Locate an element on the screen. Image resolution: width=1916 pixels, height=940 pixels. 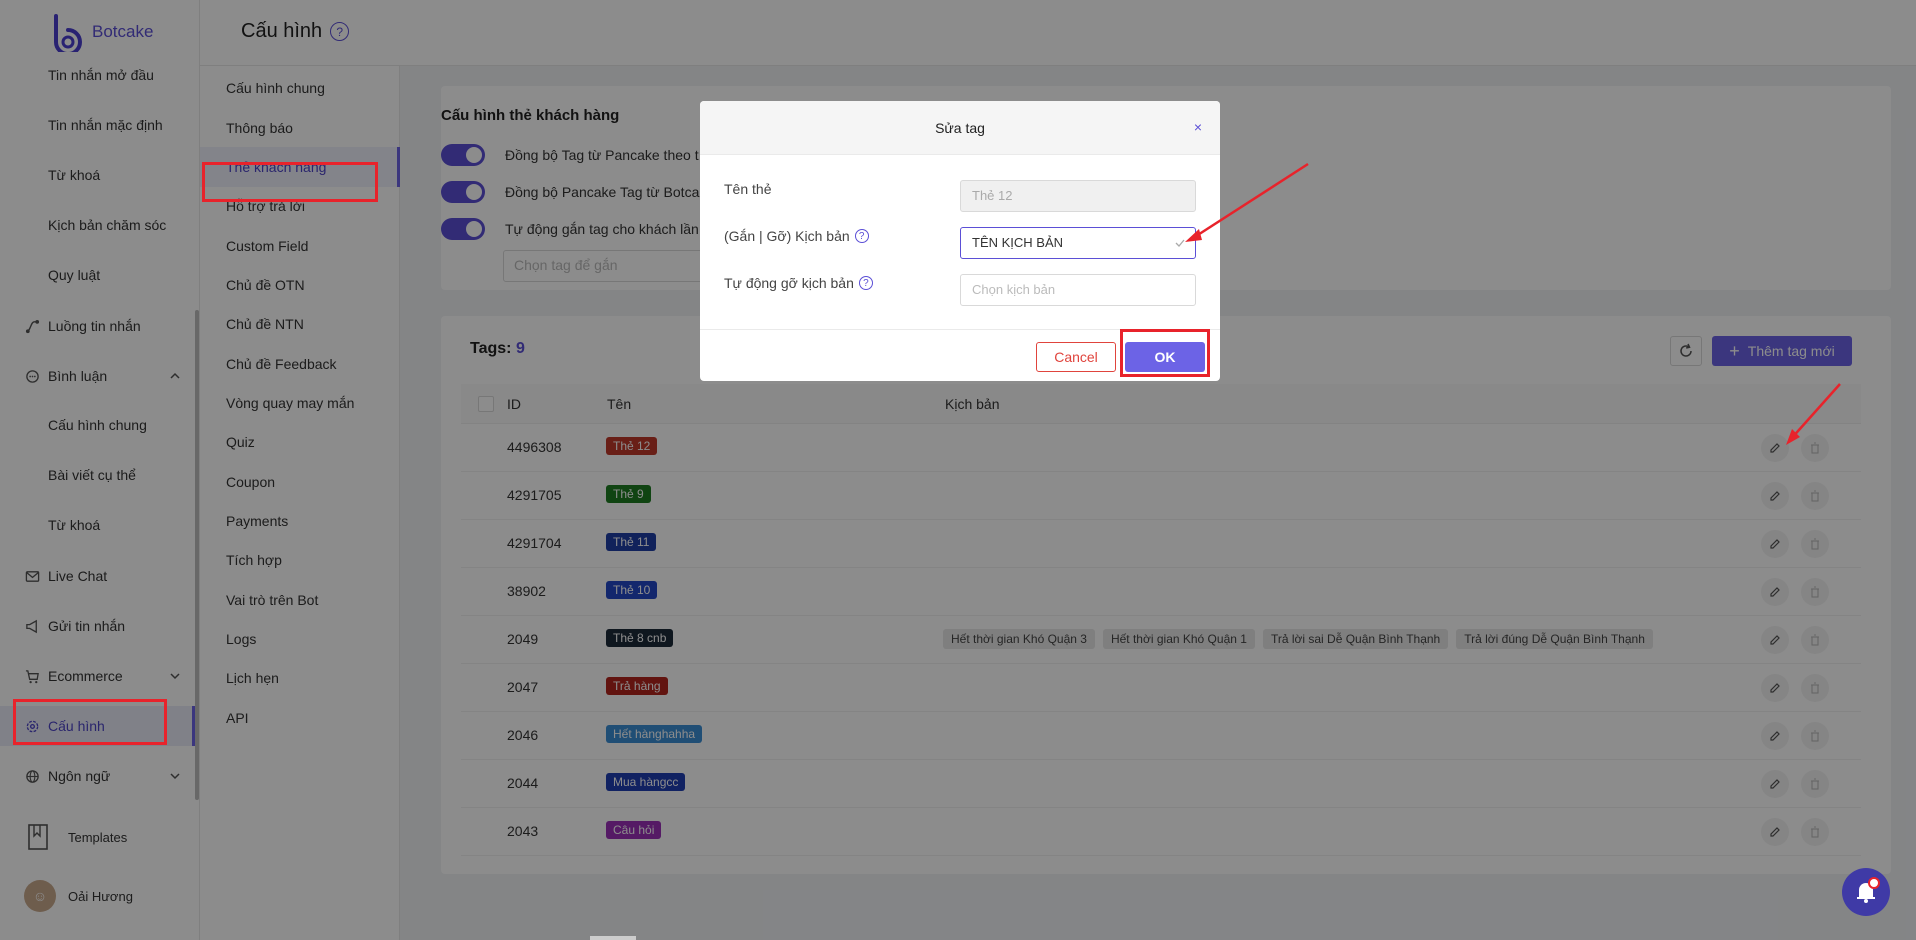
highlight-config is located at coordinates (90, 722).